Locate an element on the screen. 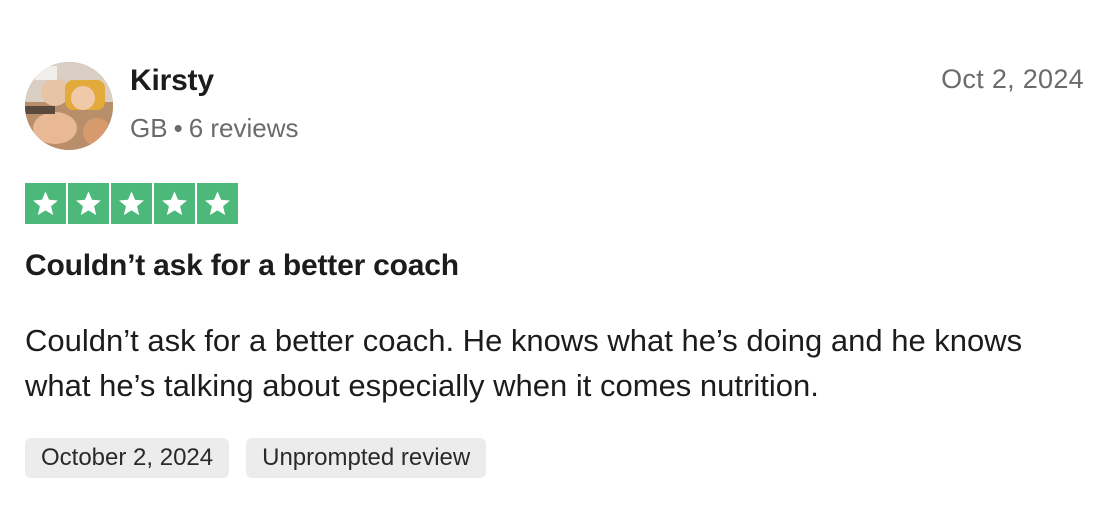 Image resolution: width=1106 pixels, height=508 pixels. reviewer-country: GB is located at coordinates (149, 128).